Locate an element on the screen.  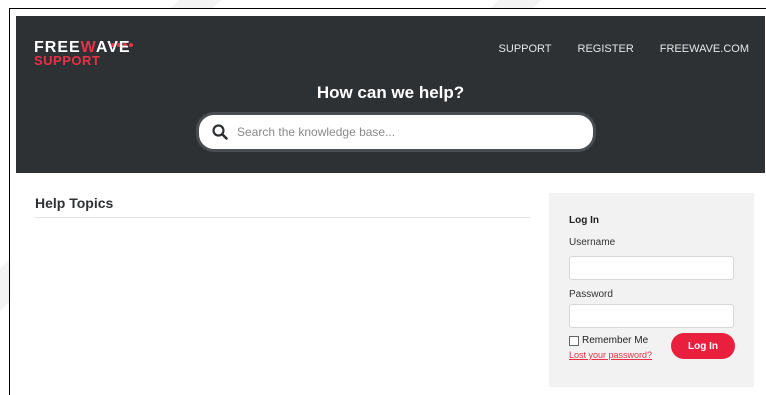
hero-title: How can we help? is located at coordinates (390, 92).